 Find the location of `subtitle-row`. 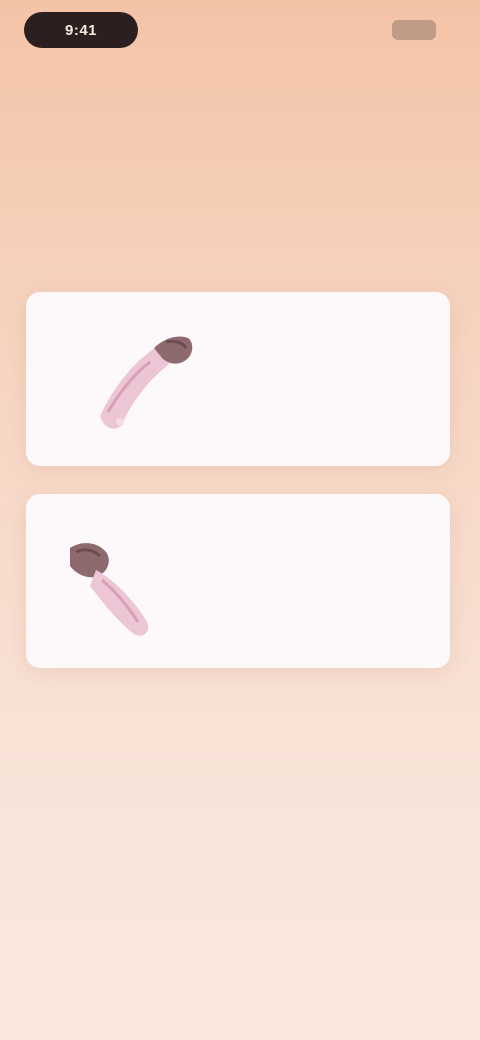

subtitle-row is located at coordinates (240, 241).